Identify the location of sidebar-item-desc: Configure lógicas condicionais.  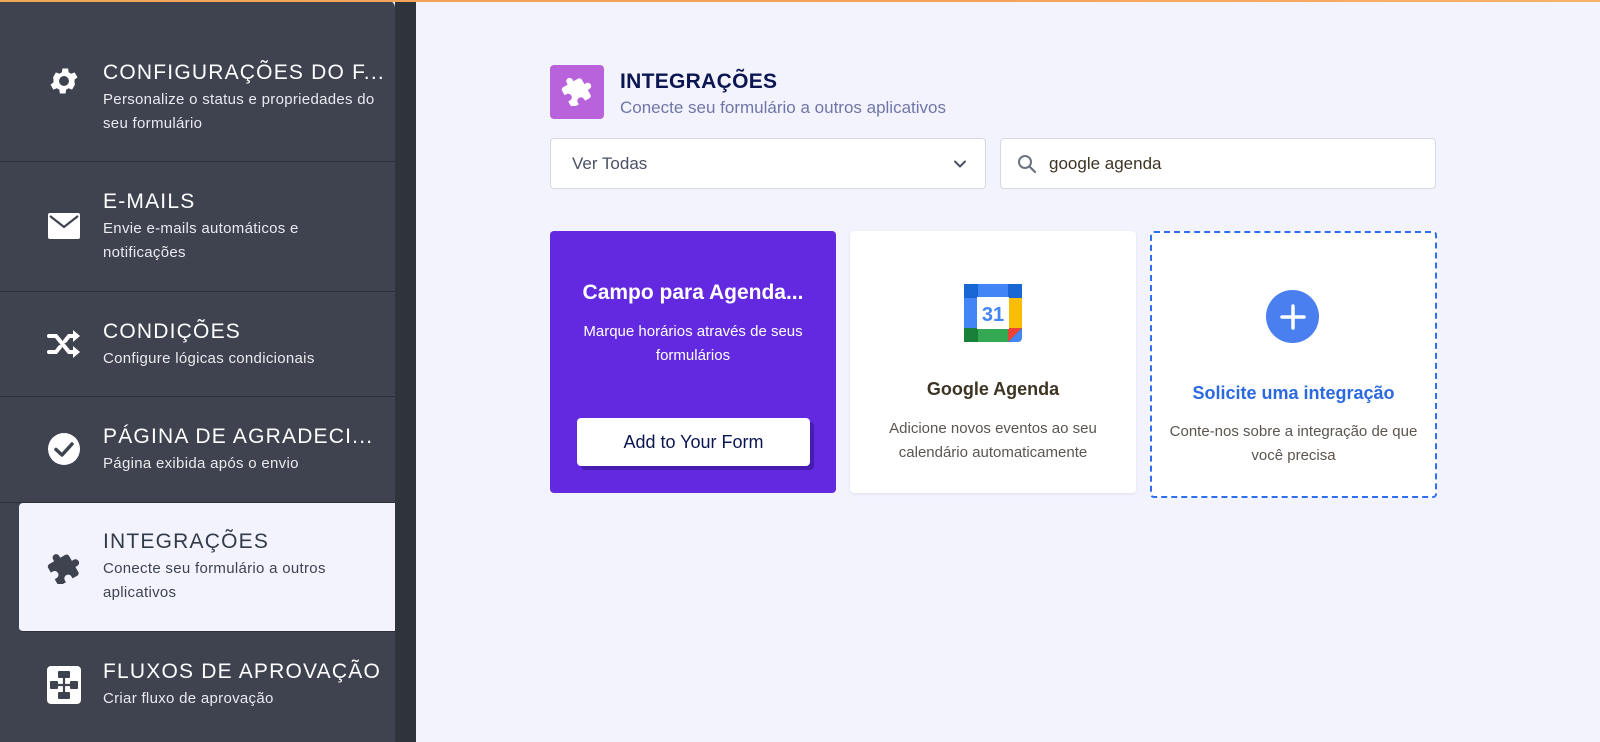
(209, 358).